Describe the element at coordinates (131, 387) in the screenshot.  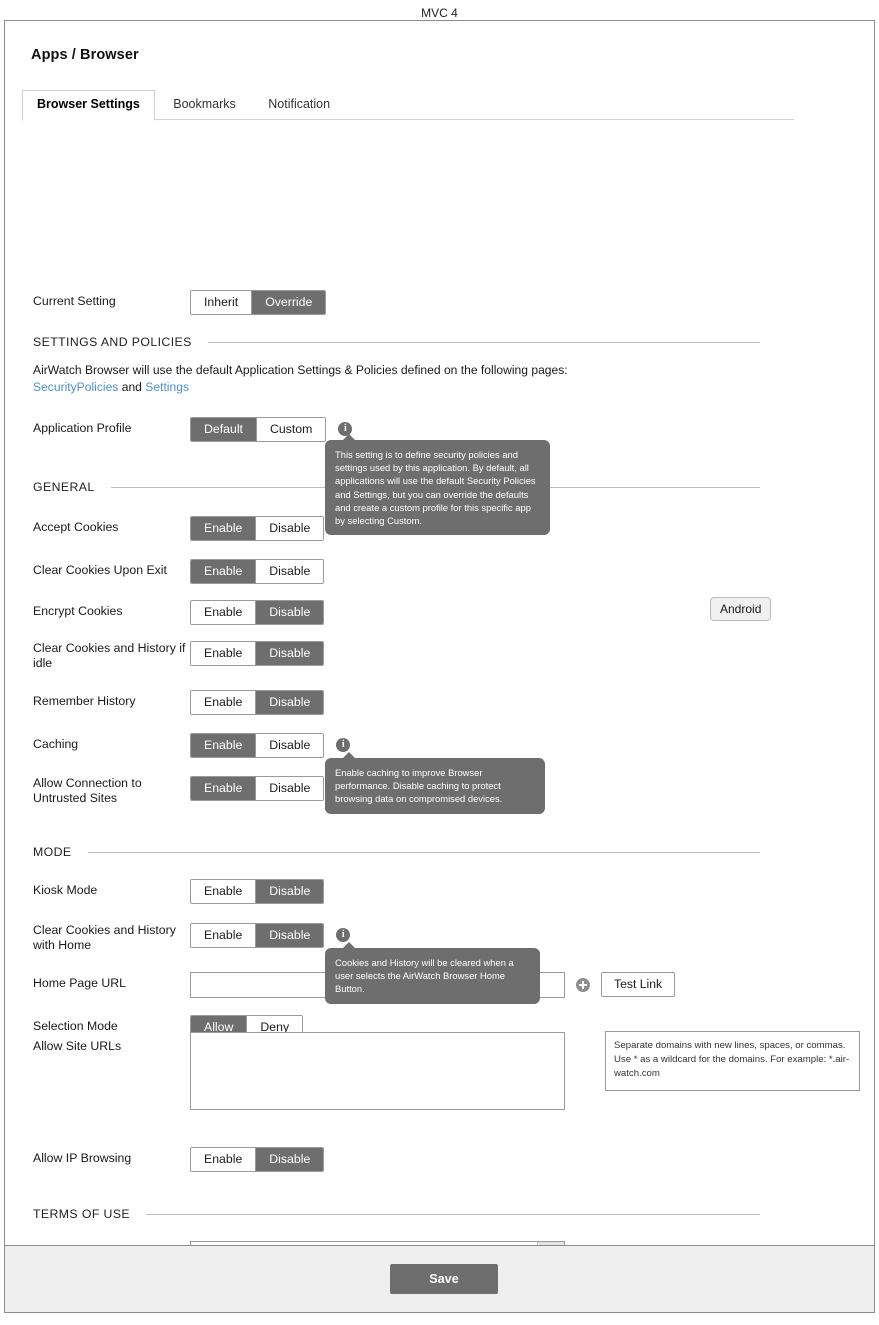
I see `and-text: and` at that location.